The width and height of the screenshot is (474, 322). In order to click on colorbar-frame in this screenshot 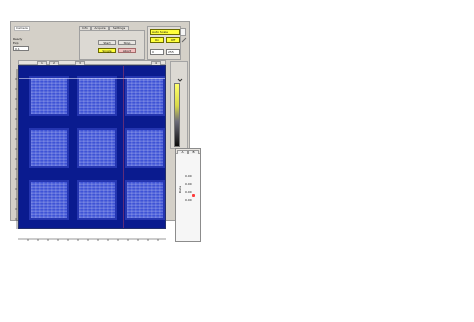, I will do `click(179, 105)`.